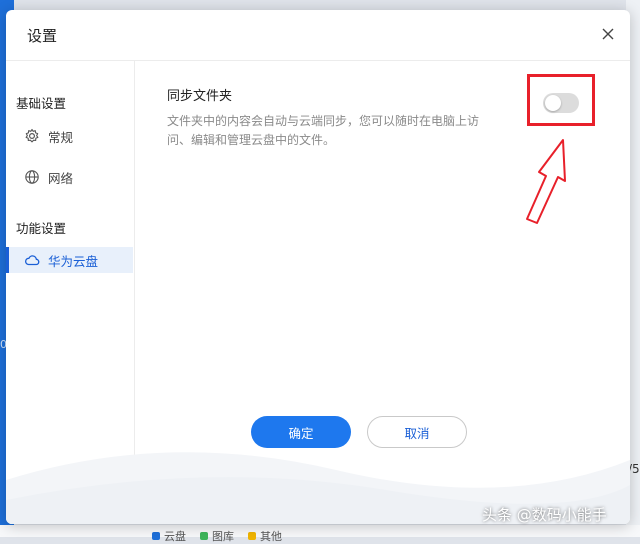  I want to click on legend-item: 图库, so click(217, 536).